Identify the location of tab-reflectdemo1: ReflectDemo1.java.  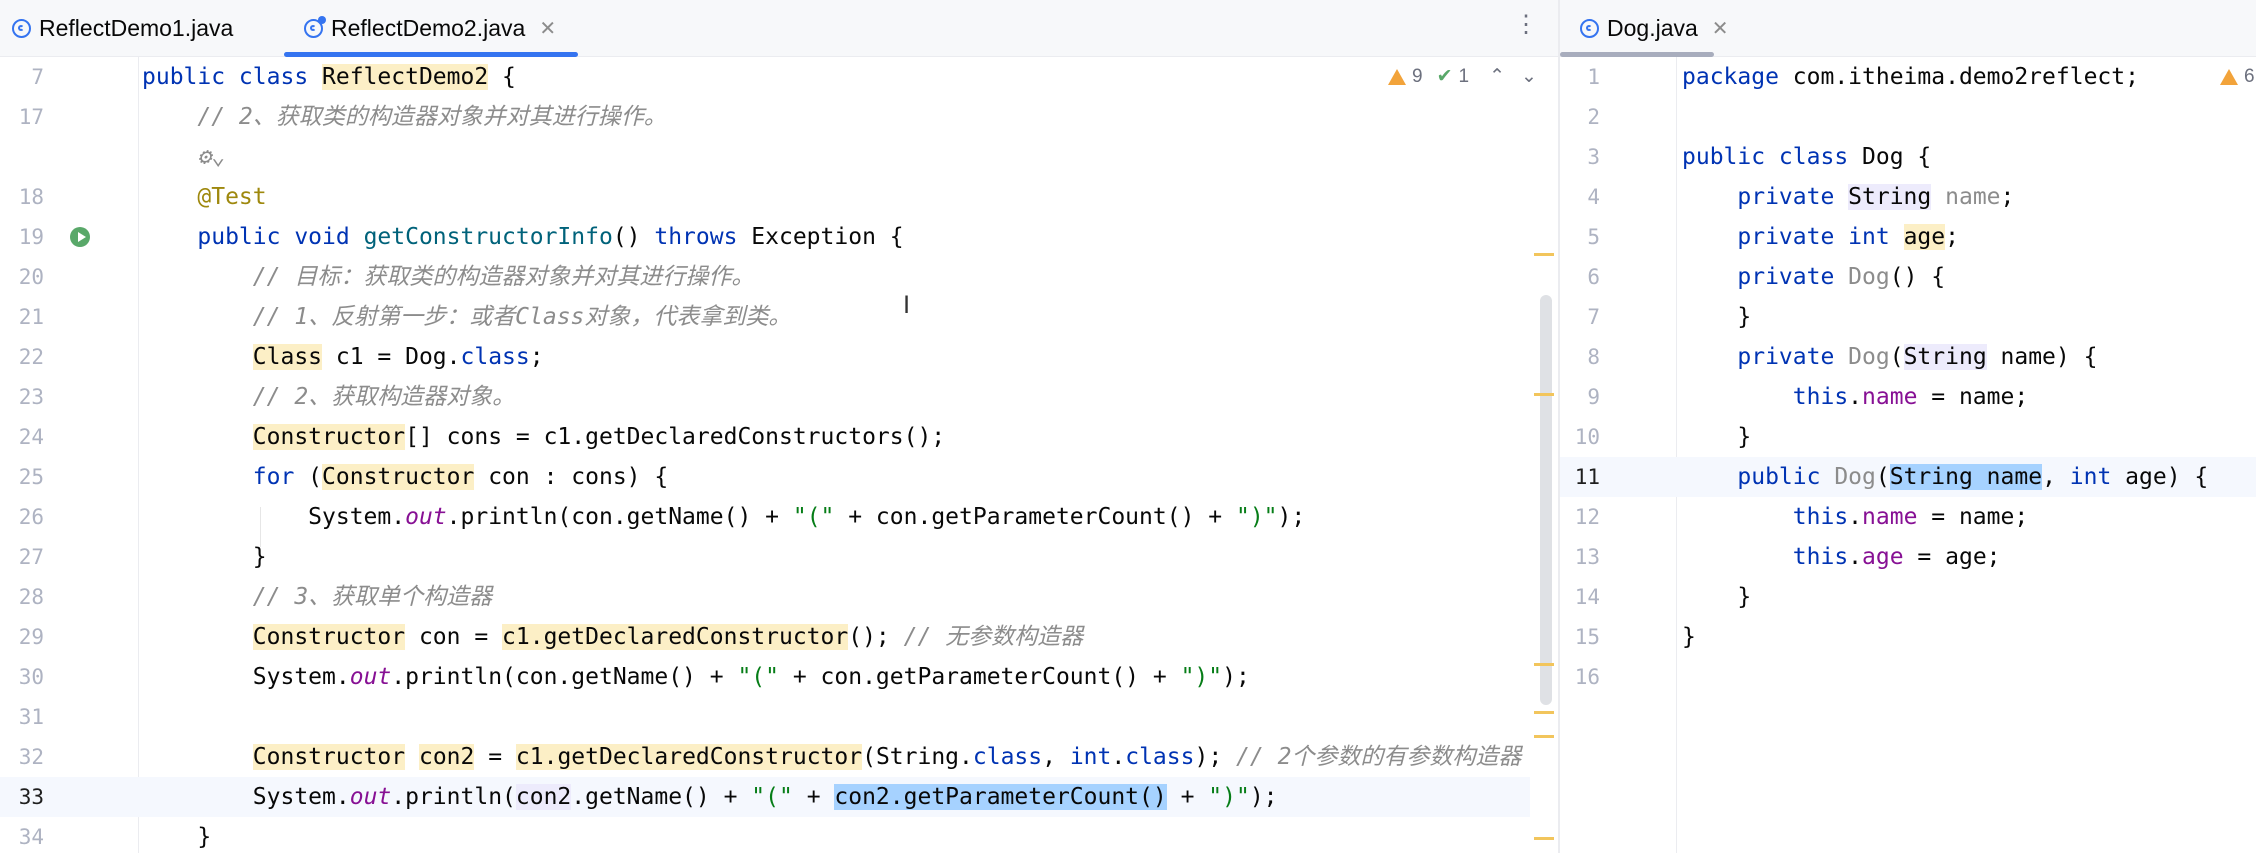
(122, 28).